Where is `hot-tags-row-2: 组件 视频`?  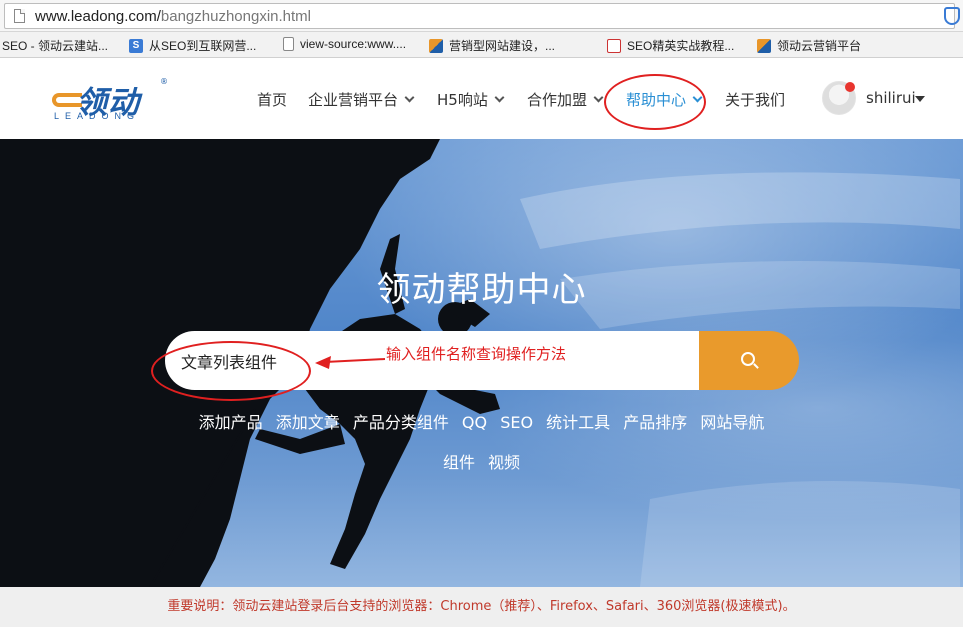
hot-tags-row-2: 组件 视频 is located at coordinates (481, 461).